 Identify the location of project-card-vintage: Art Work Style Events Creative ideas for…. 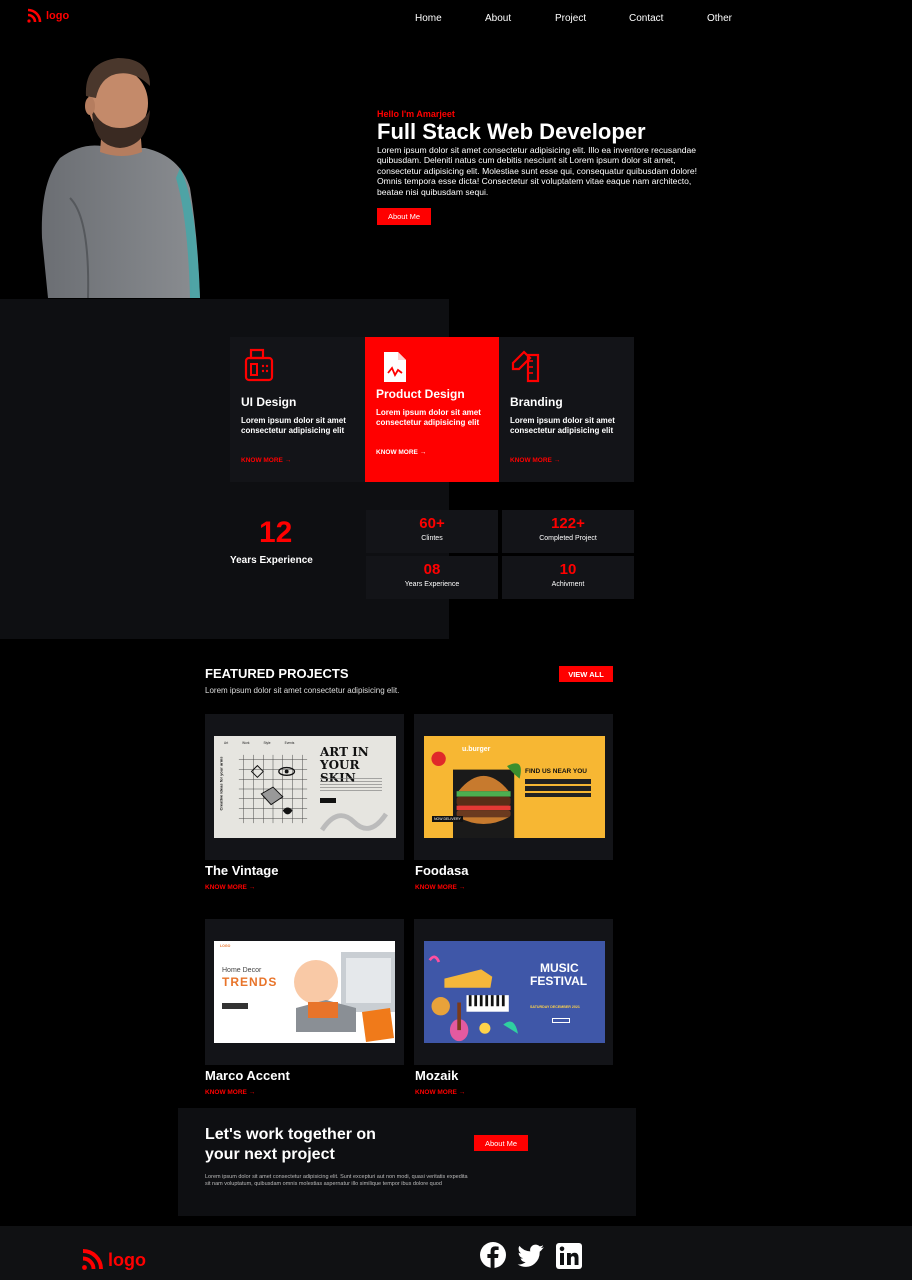
(304, 787).